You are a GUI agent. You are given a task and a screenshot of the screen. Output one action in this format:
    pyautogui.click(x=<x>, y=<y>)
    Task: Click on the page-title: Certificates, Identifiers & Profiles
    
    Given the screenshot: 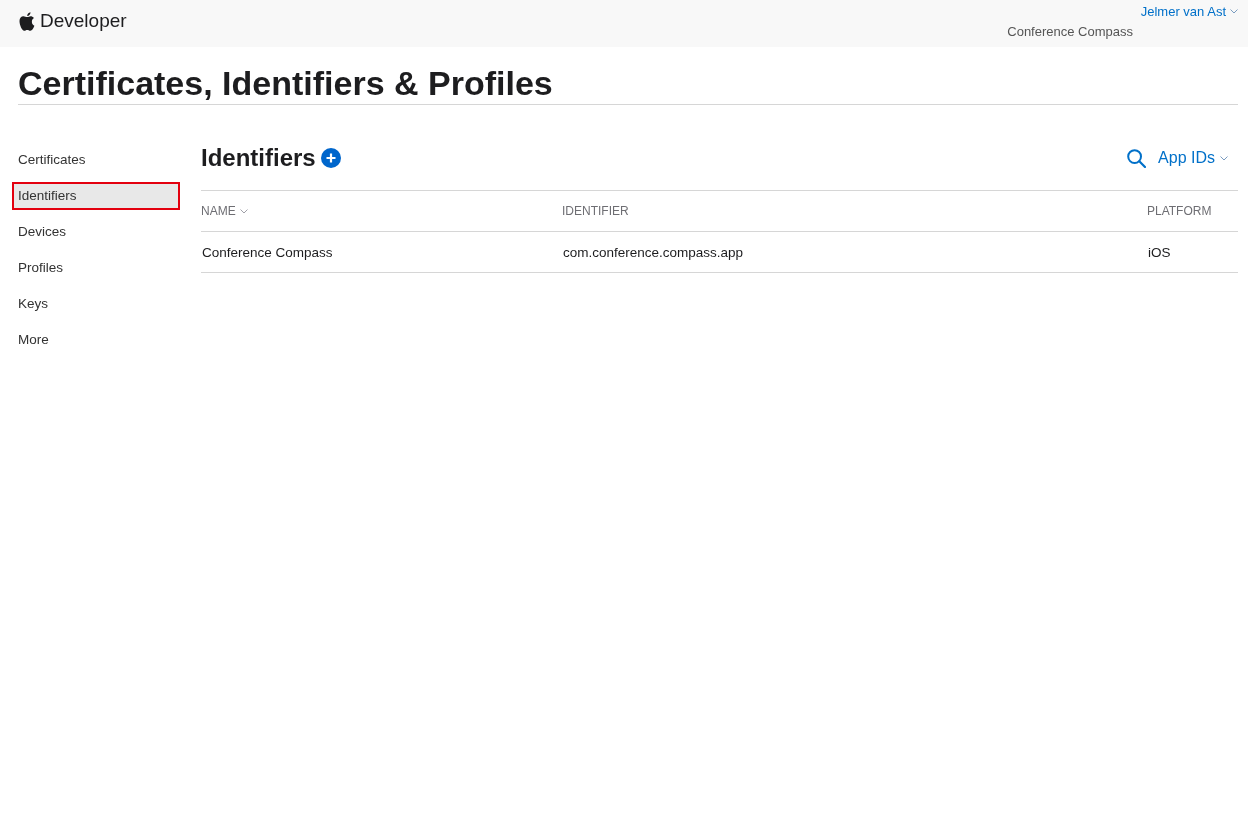 What is the action you would take?
    pyautogui.click(x=628, y=84)
    